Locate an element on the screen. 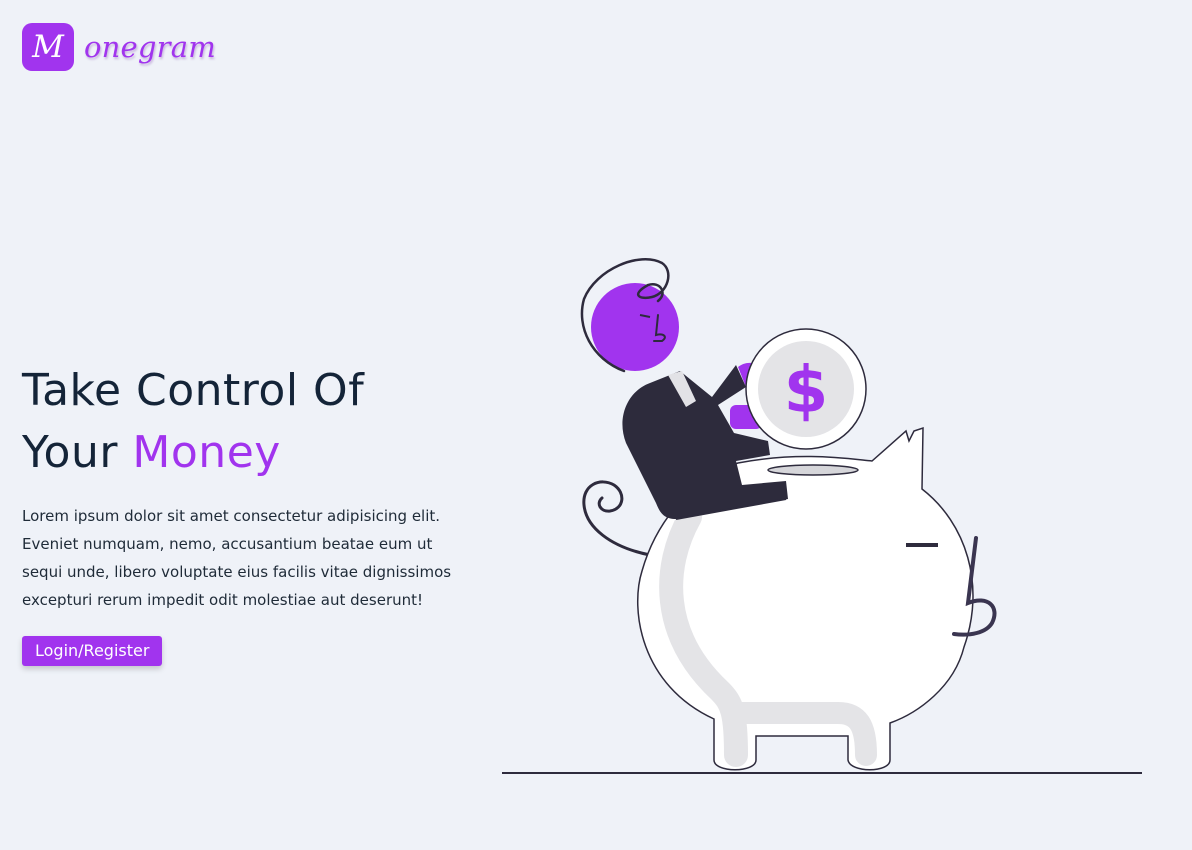  brand-logo: M onegram is located at coordinates (119, 47).